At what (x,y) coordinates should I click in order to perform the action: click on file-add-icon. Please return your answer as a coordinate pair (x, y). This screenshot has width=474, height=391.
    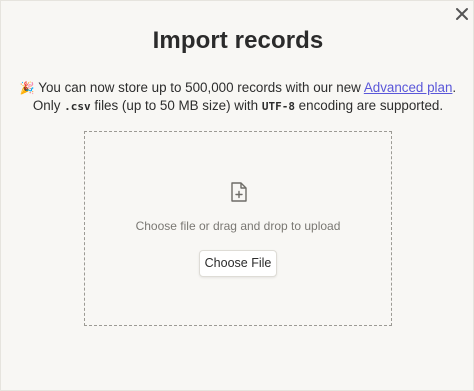
    Looking at the image, I should click on (239, 192).